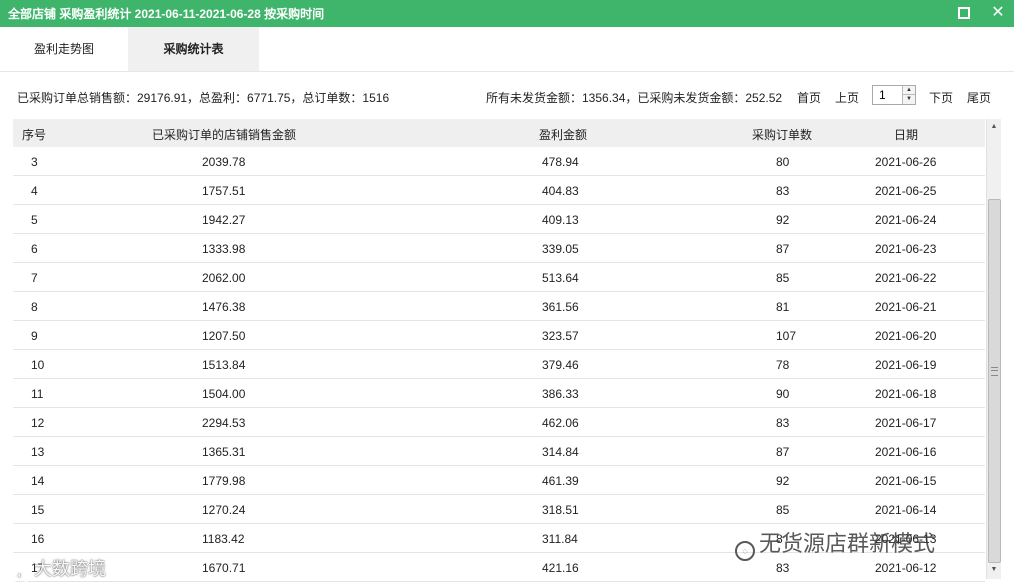 The height and width of the screenshot is (585, 1014). Describe the element at coordinates (499, 248) in the screenshot. I see `table-row: 6 1333.98 339.05 87 2021-06-23` at that location.